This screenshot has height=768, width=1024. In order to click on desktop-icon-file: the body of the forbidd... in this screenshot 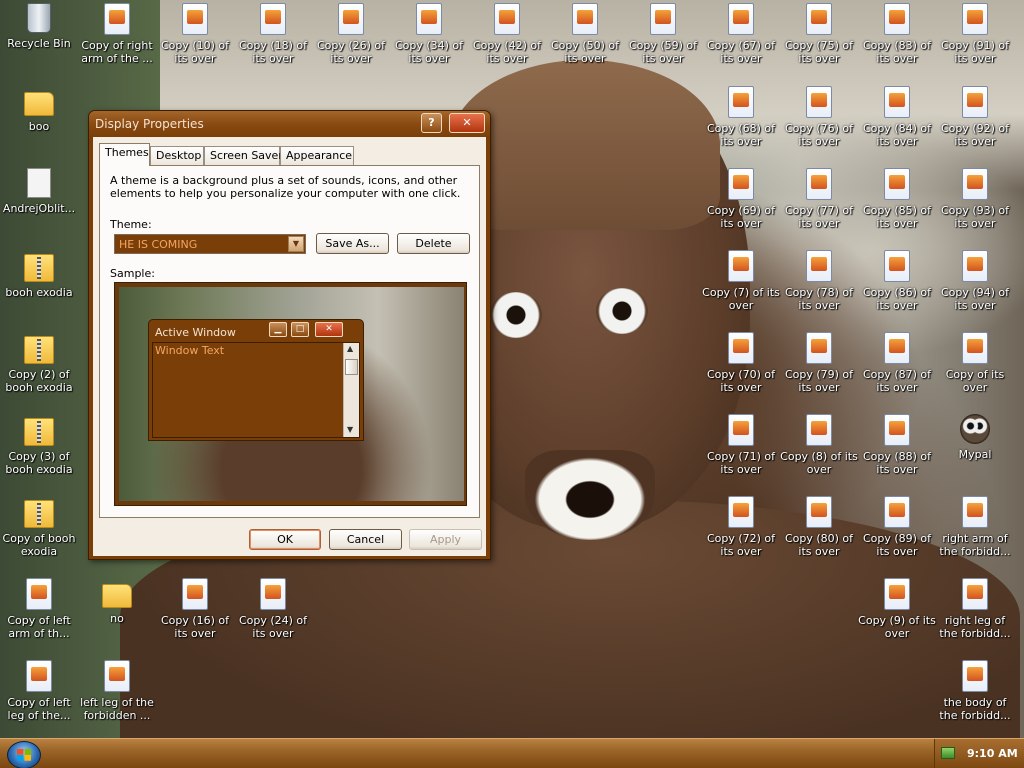, I will do `click(975, 691)`.